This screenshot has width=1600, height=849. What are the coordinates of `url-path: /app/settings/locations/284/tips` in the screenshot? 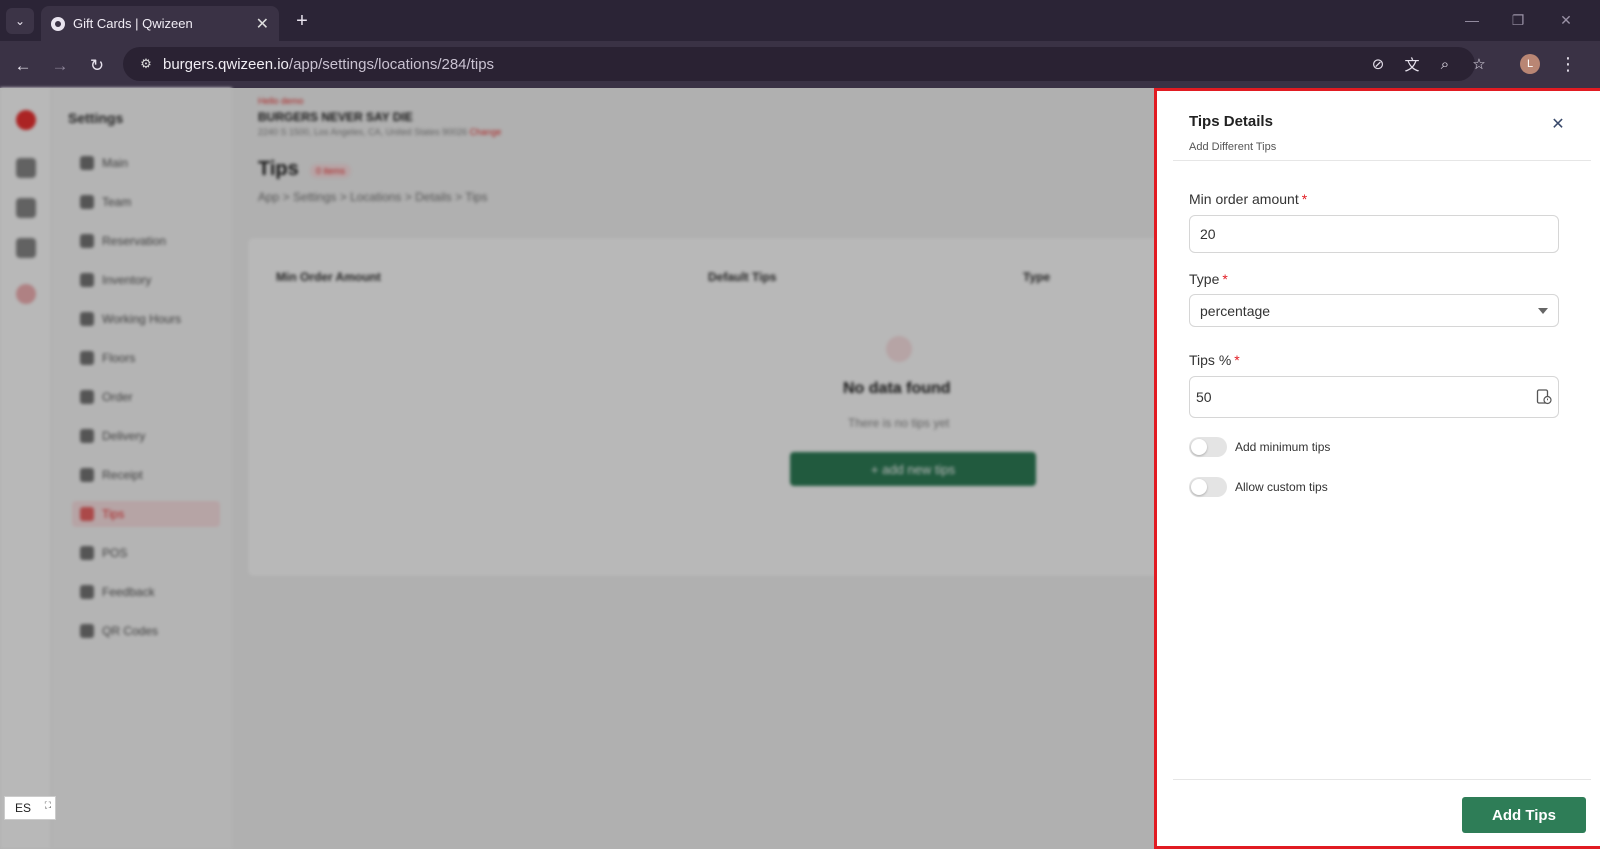 It's located at (391, 64).